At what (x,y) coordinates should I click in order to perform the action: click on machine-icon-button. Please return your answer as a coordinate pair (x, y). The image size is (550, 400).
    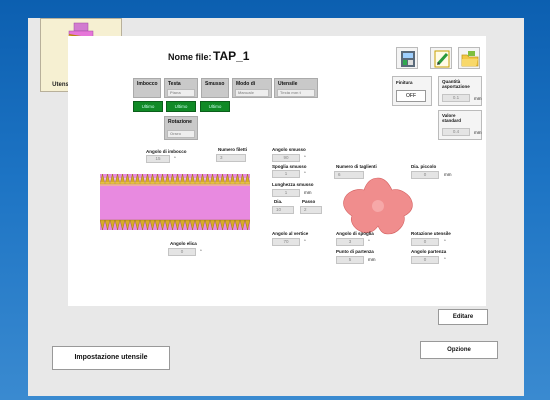
    Looking at the image, I should click on (407, 58).